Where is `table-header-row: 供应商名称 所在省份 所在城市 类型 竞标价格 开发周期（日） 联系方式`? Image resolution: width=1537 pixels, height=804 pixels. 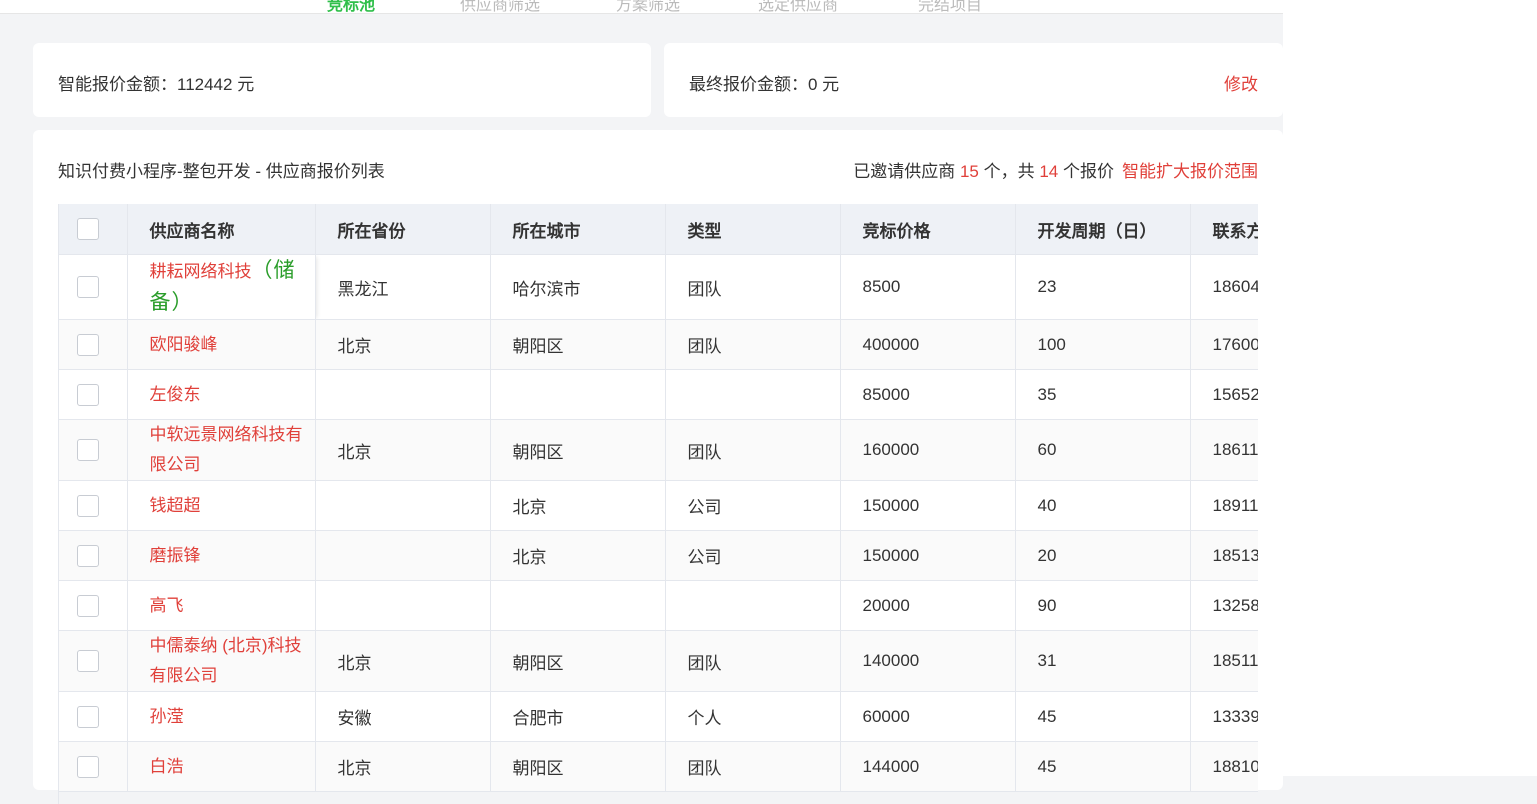
table-header-row: 供应商名称 所在省份 所在城市 类型 竞标价格 开发周期（日） 联系方式 is located at coordinates (658, 229).